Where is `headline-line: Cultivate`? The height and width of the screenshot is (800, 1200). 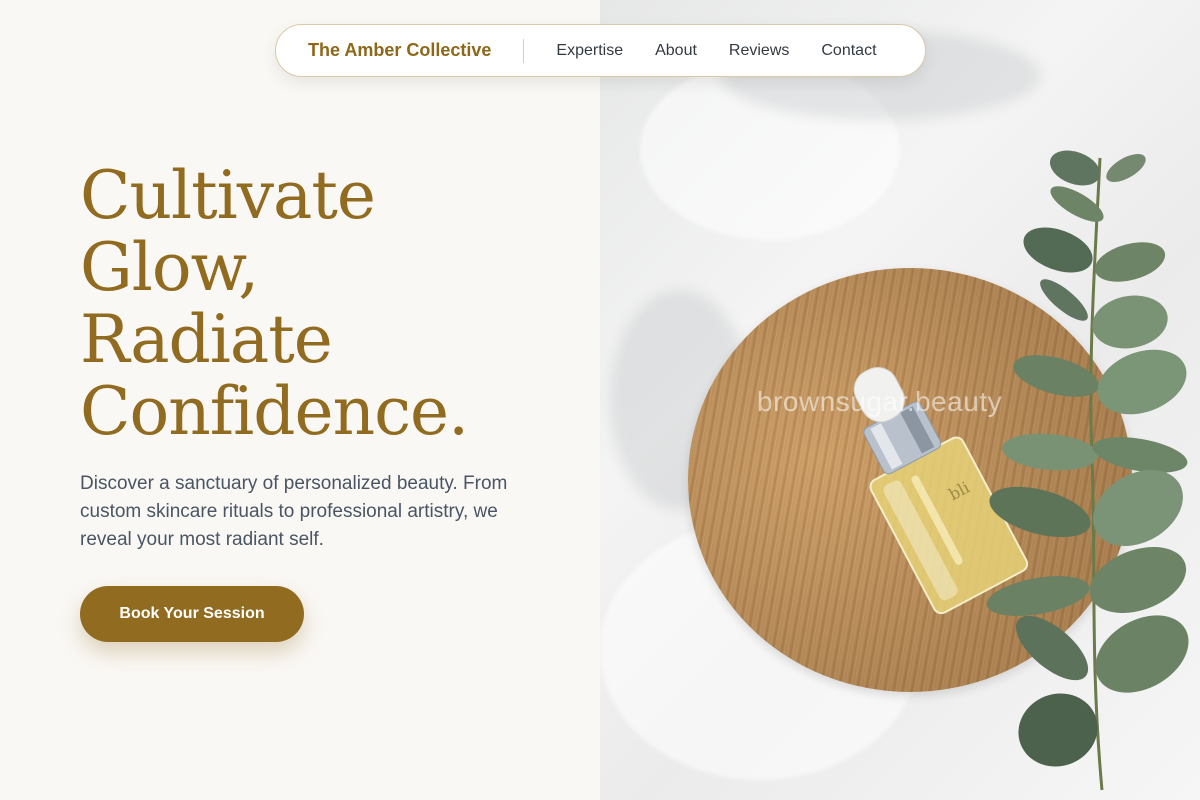 headline-line: Cultivate is located at coordinates (228, 195).